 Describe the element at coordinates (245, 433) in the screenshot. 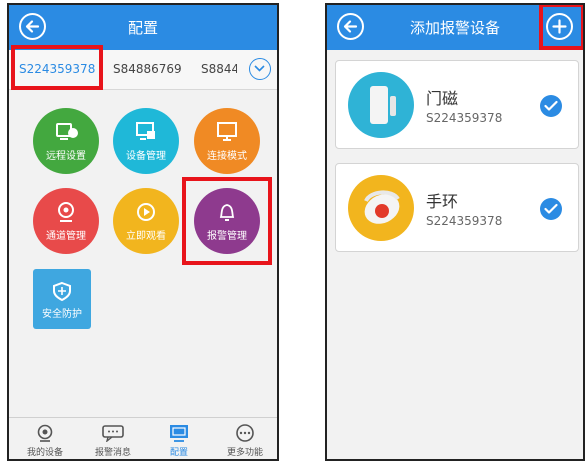

I see `more-icon` at that location.